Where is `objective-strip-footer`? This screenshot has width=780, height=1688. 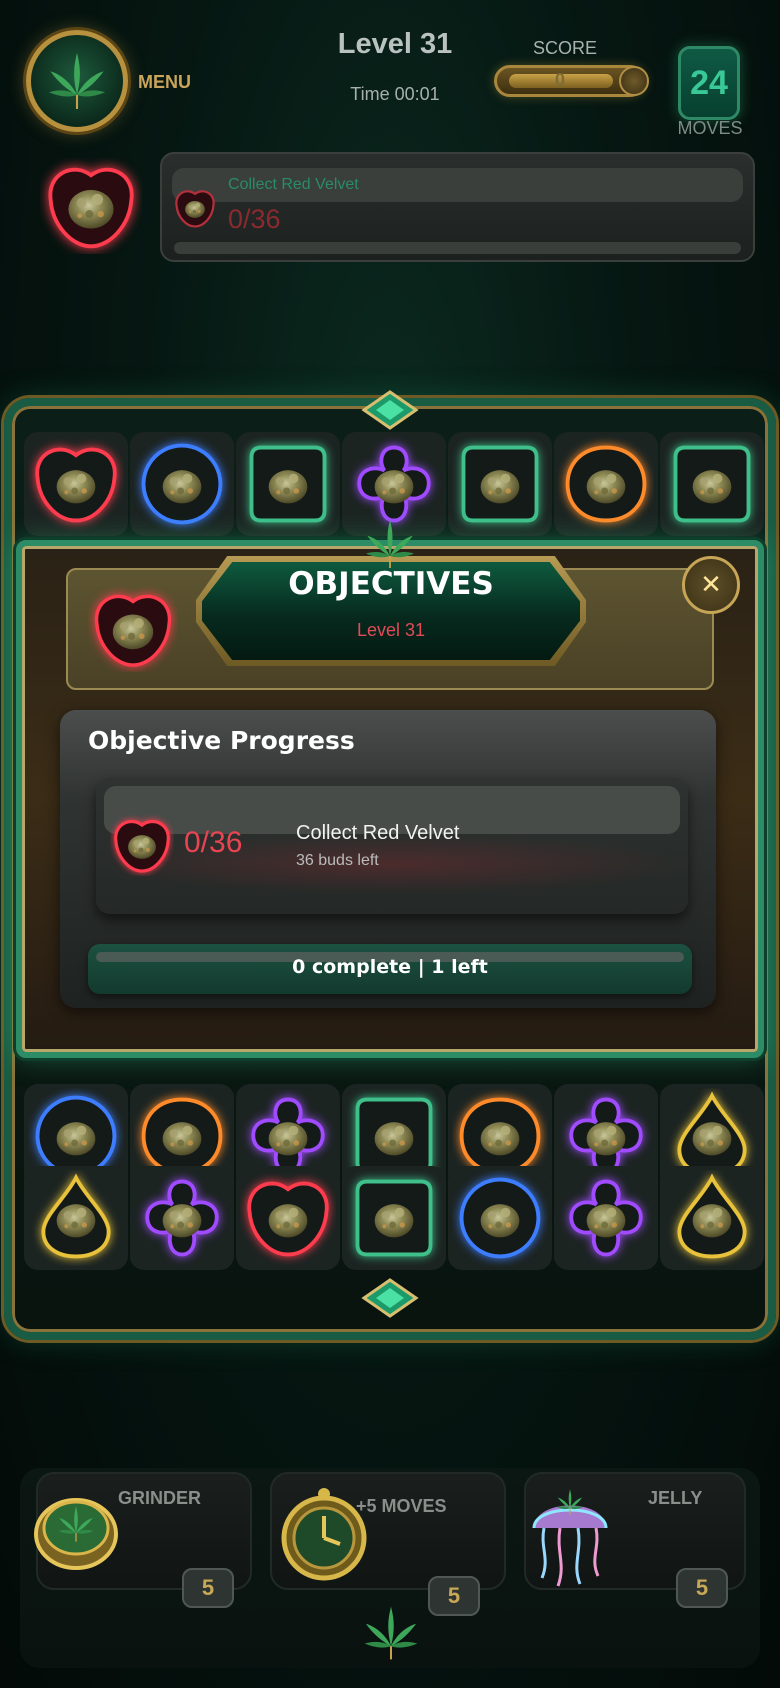 objective-strip-footer is located at coordinates (457, 248).